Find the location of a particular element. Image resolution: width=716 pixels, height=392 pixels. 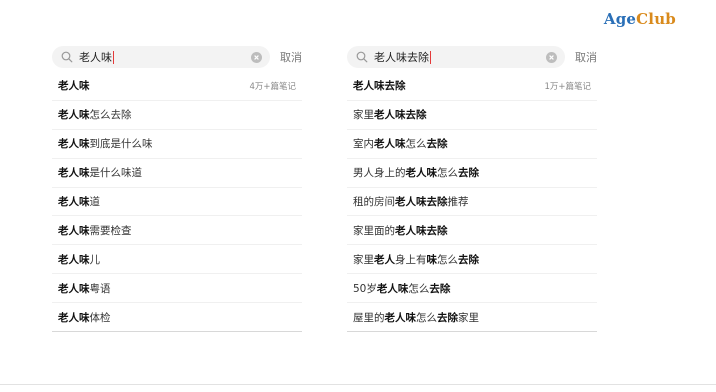

suggestion-label: 男人身上的老人味怎么去除 is located at coordinates (416, 172).